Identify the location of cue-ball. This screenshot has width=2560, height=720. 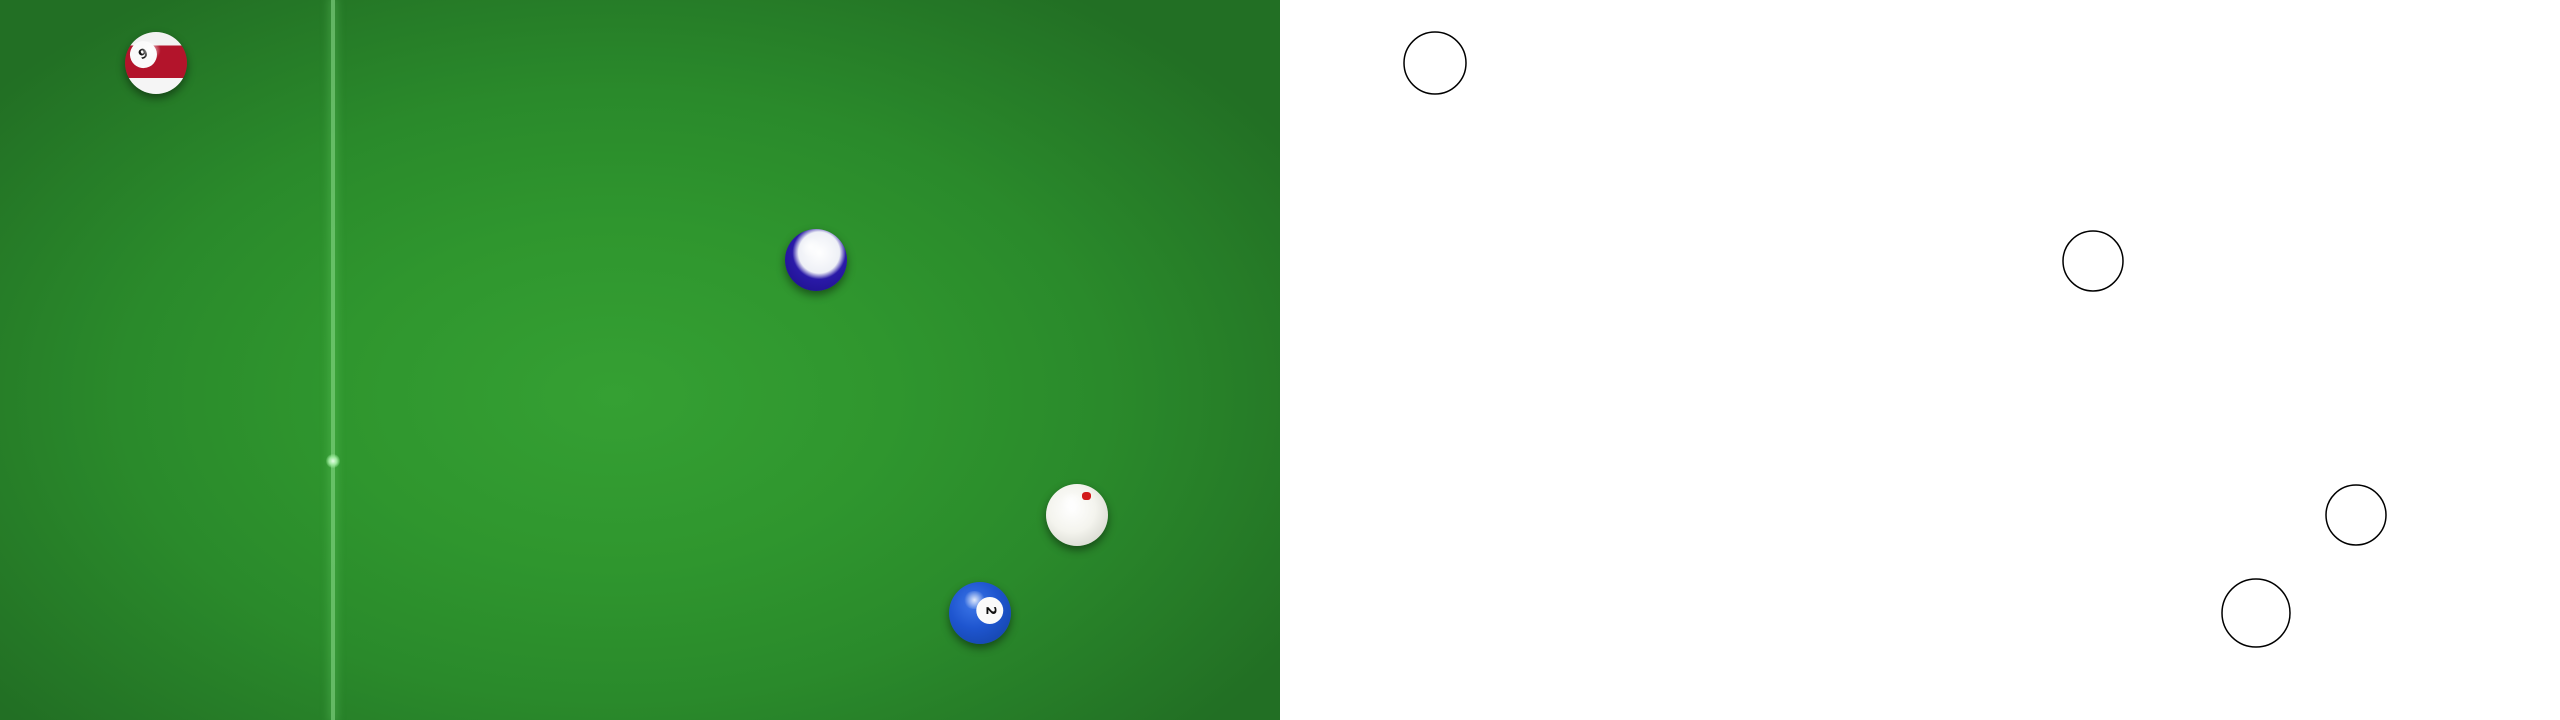
(1077, 515).